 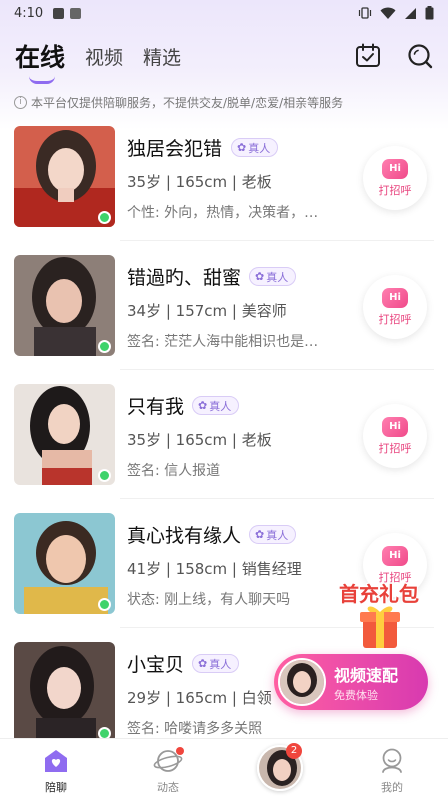 I want to click on video-match-subtitle: 免费体验, so click(x=356, y=695).